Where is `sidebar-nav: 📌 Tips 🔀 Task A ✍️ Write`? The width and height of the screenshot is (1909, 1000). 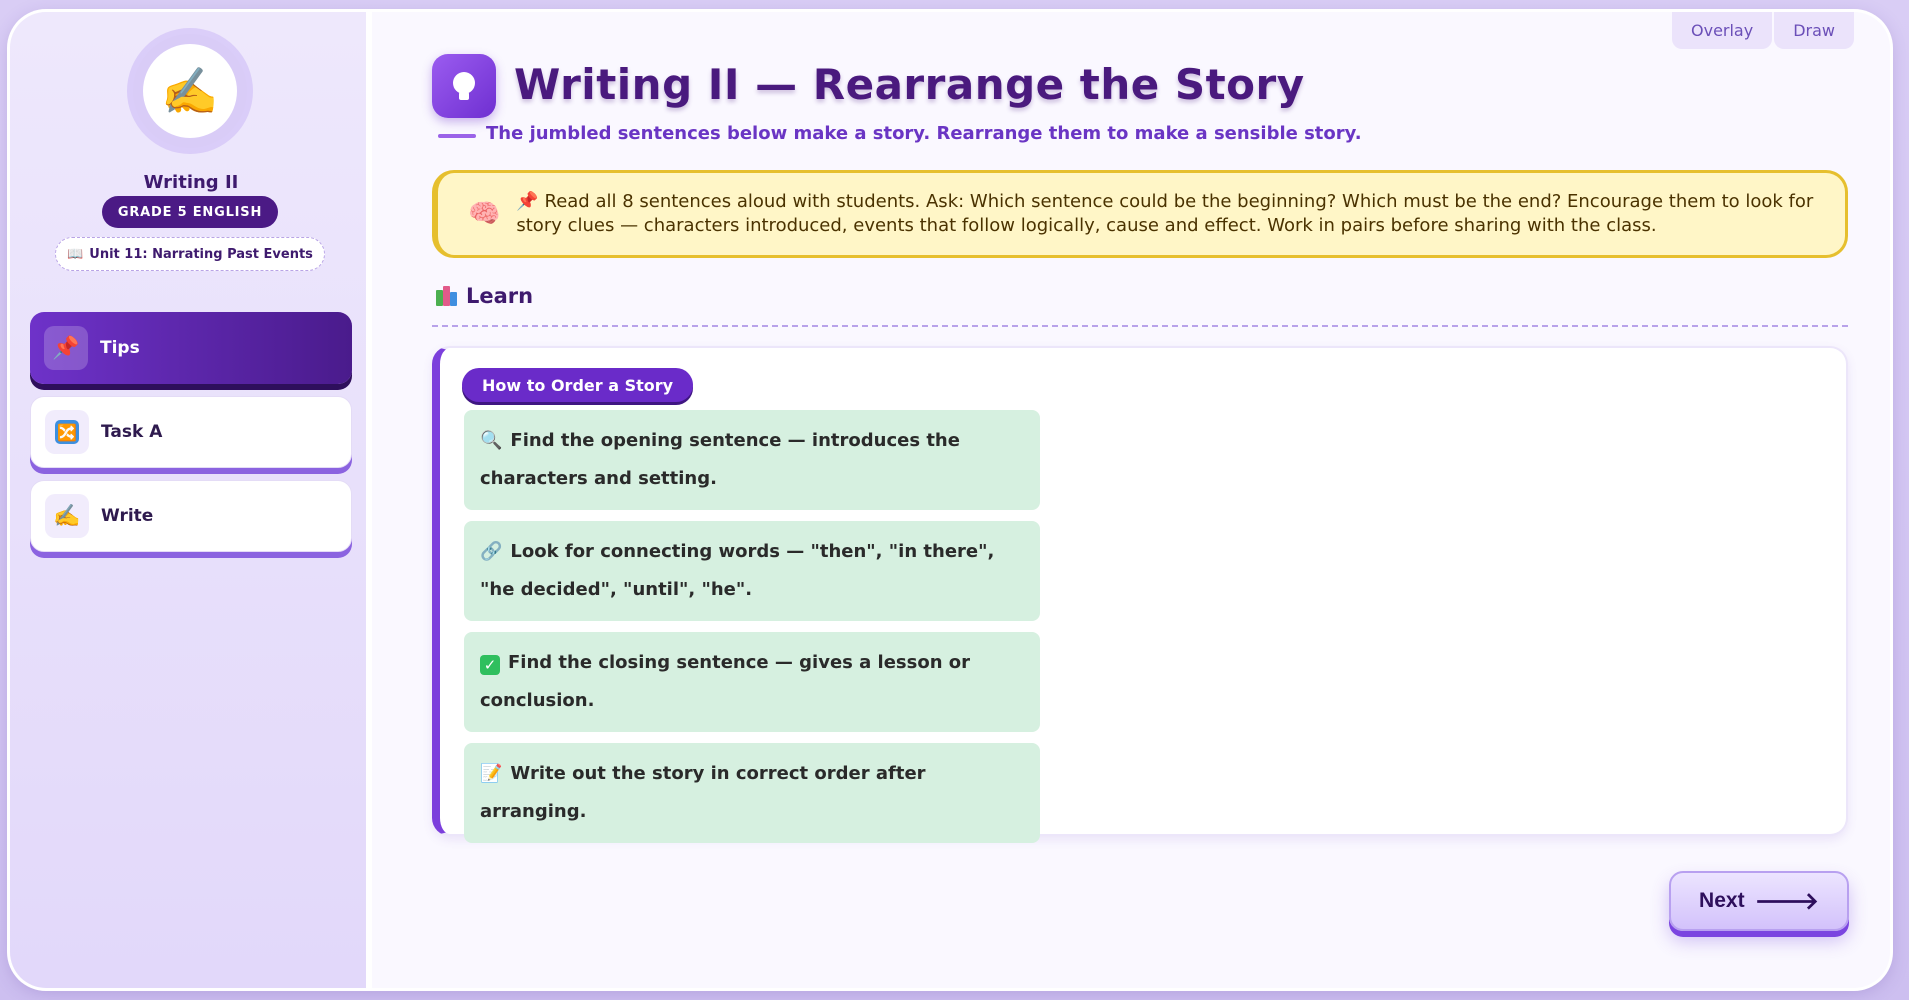 sidebar-nav: 📌 Tips 🔀 Task A ✍️ Write is located at coordinates (191, 438).